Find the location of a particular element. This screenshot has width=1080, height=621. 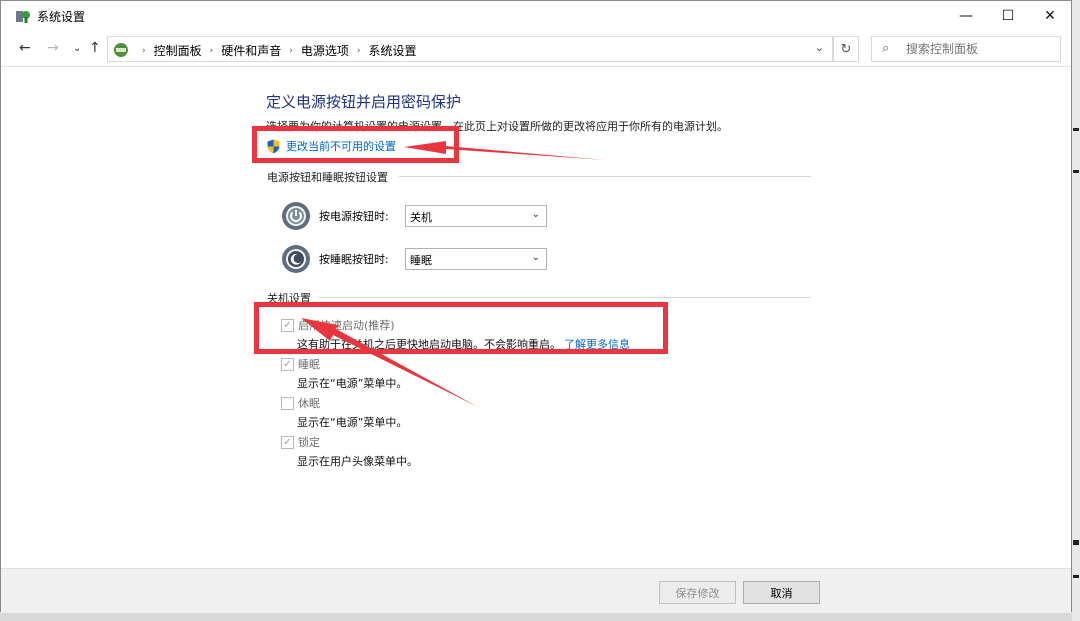

annotation-arrow-bottom is located at coordinates (389, 362).